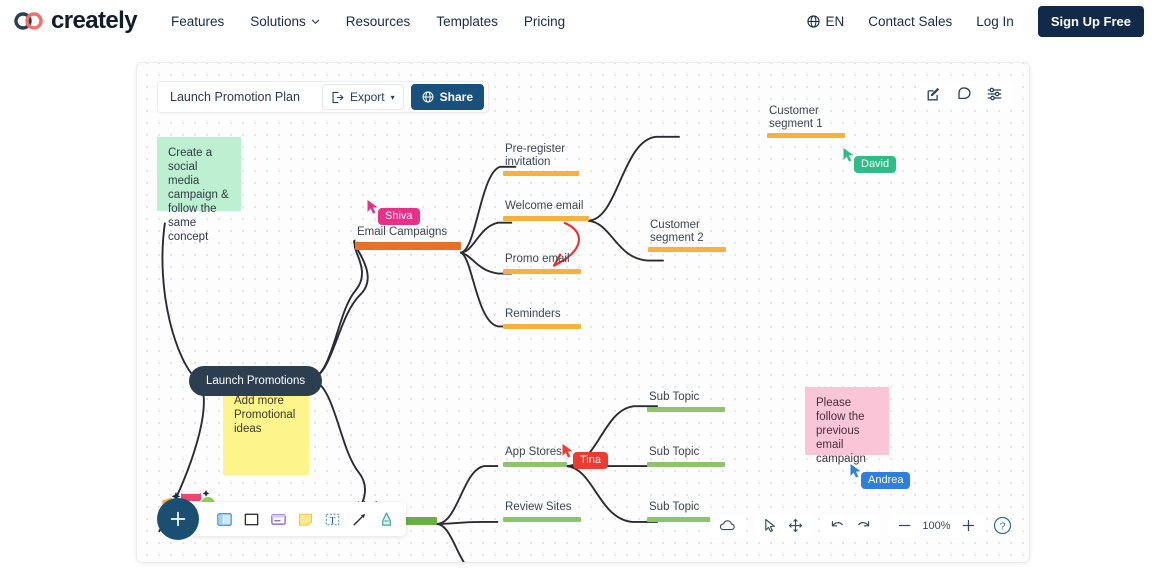 This screenshot has height=587, width=1160. I want to click on node-promo-email: Promo email, so click(542, 263).